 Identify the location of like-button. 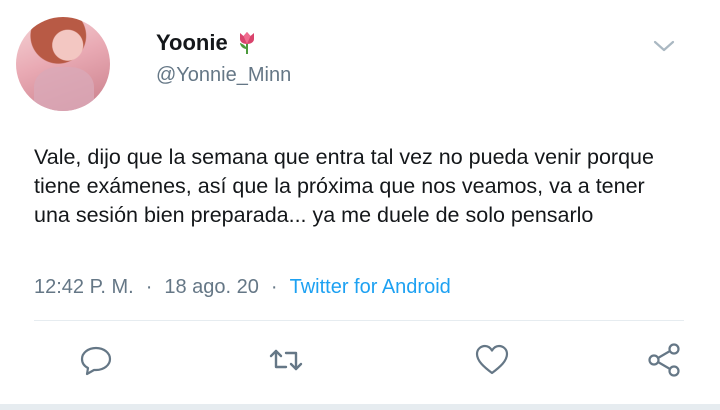
(492, 362).